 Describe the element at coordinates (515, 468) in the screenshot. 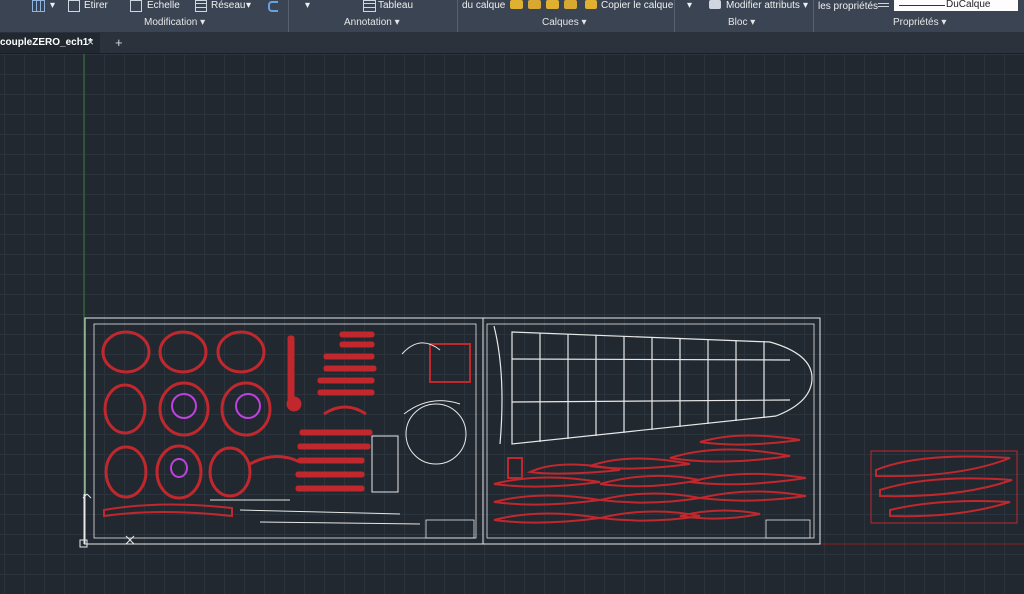

I see `rib-small-part` at that location.